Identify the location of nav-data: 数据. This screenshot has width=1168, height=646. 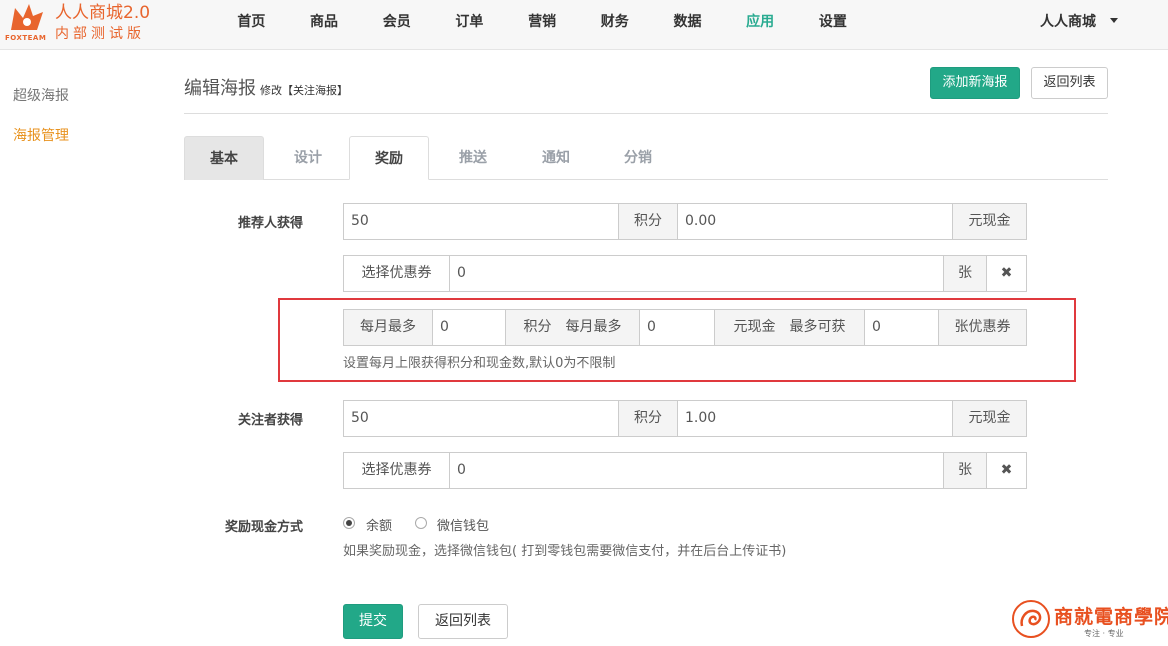
(687, 25).